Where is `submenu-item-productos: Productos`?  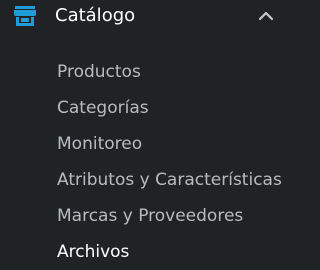 submenu-item-productos: Productos is located at coordinates (142, 72).